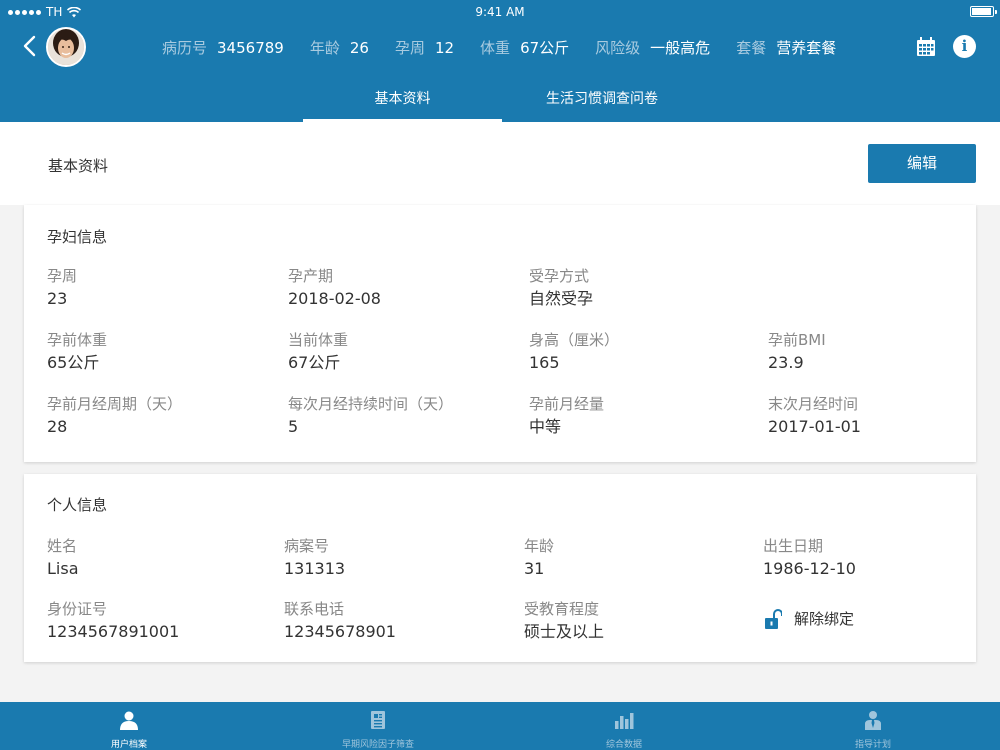 The image size is (1000, 750). Describe the element at coordinates (314, 362) in the screenshot. I see `field-value: 67公斤` at that location.